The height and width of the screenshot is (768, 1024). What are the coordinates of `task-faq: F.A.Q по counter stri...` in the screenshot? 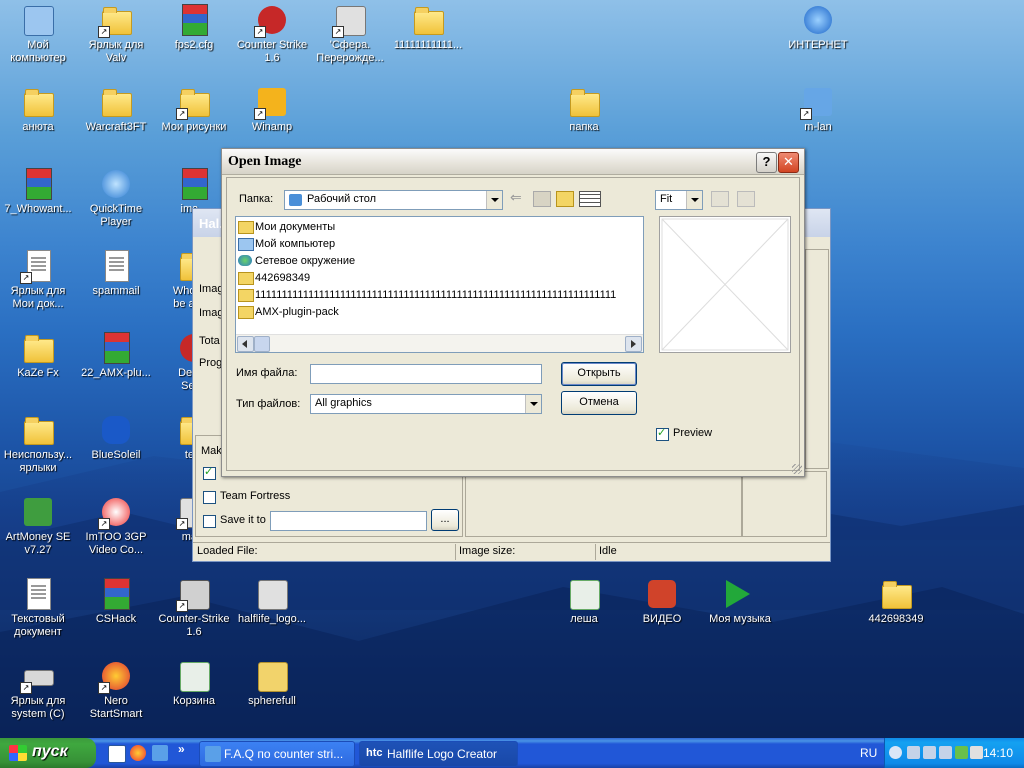 It's located at (277, 754).